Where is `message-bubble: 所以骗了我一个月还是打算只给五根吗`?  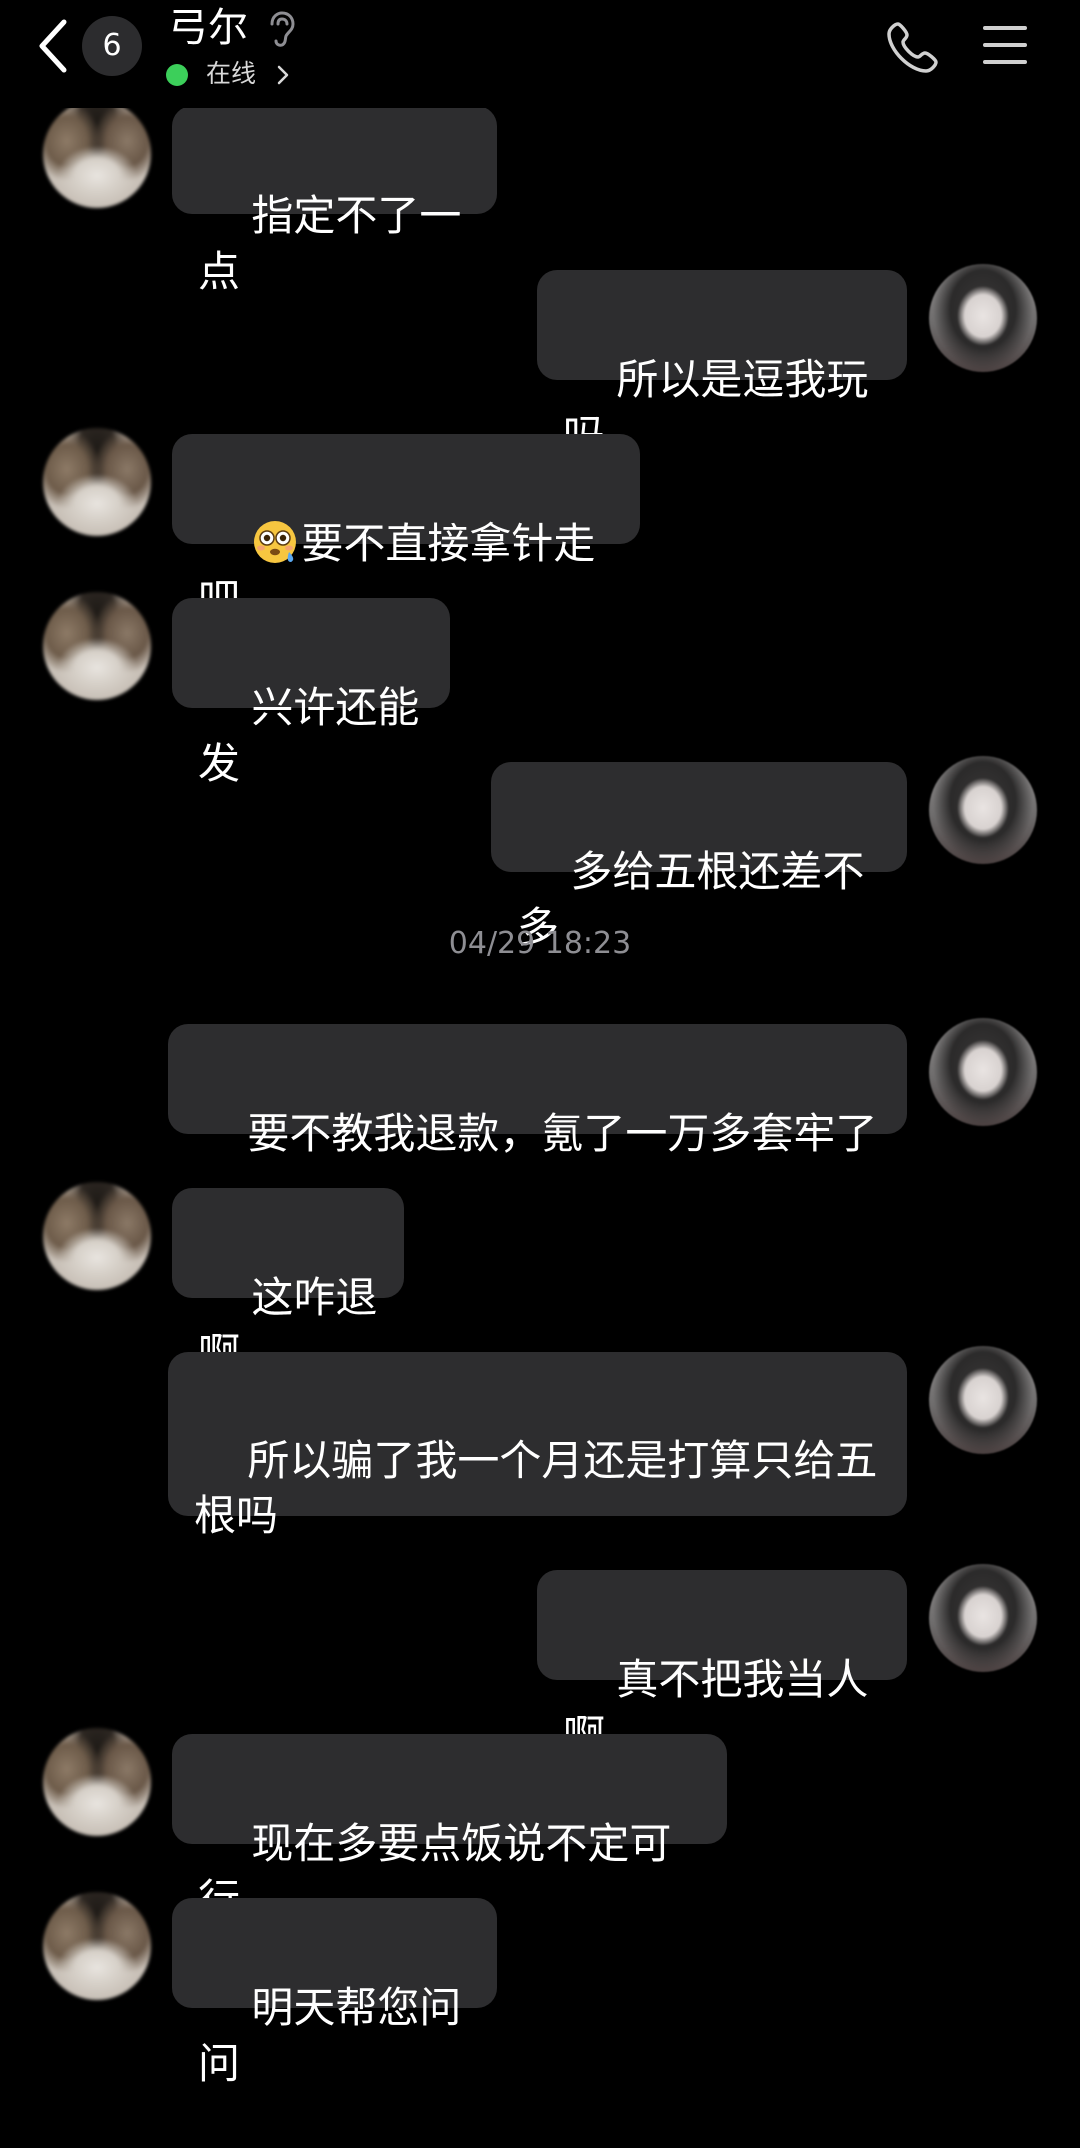
message-bubble: 所以骗了我一个月还是打算只给五根吗 is located at coordinates (537, 1446).